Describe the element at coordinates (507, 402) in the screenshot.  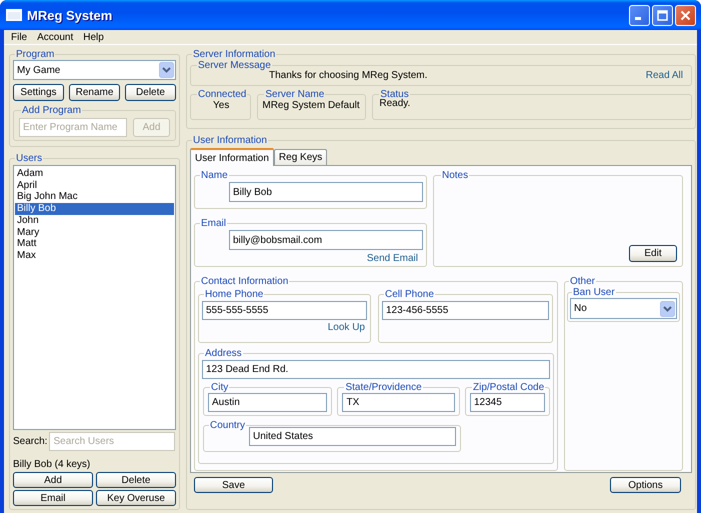
I see `zip-field: 12345` at that location.